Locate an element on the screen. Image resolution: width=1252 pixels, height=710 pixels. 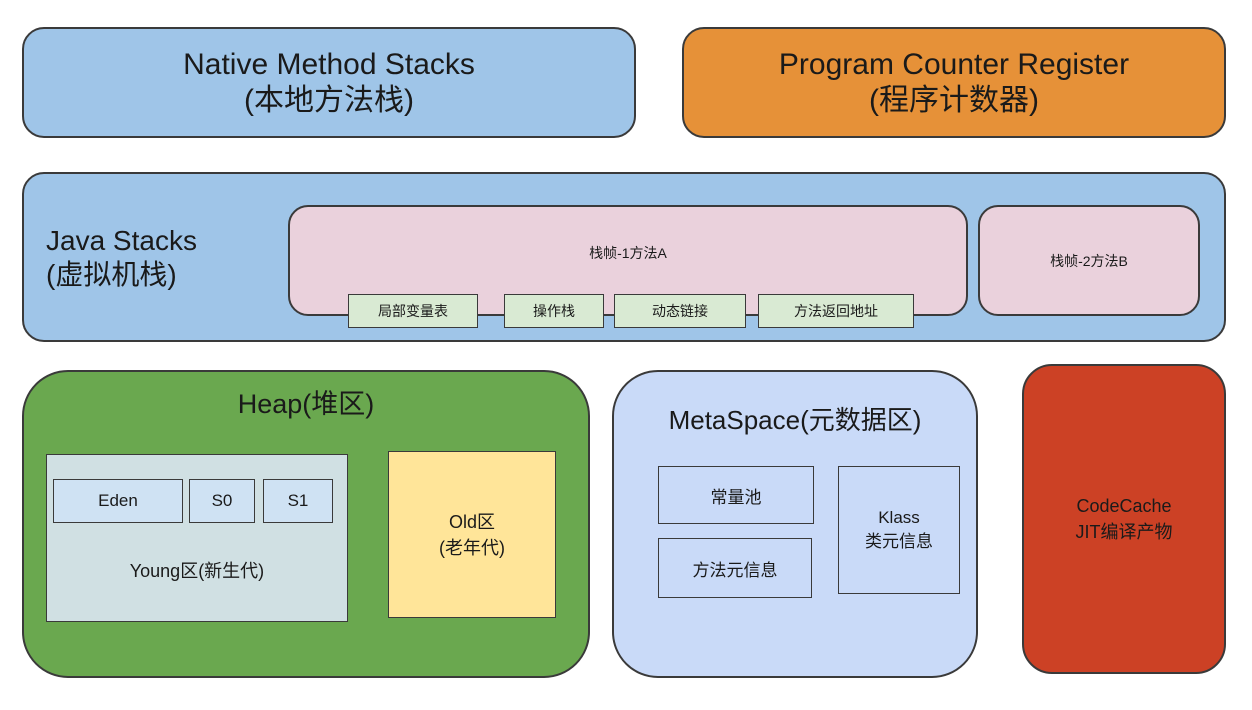
java-stacks-title: Java Stacks is located at coordinates (121, 240).